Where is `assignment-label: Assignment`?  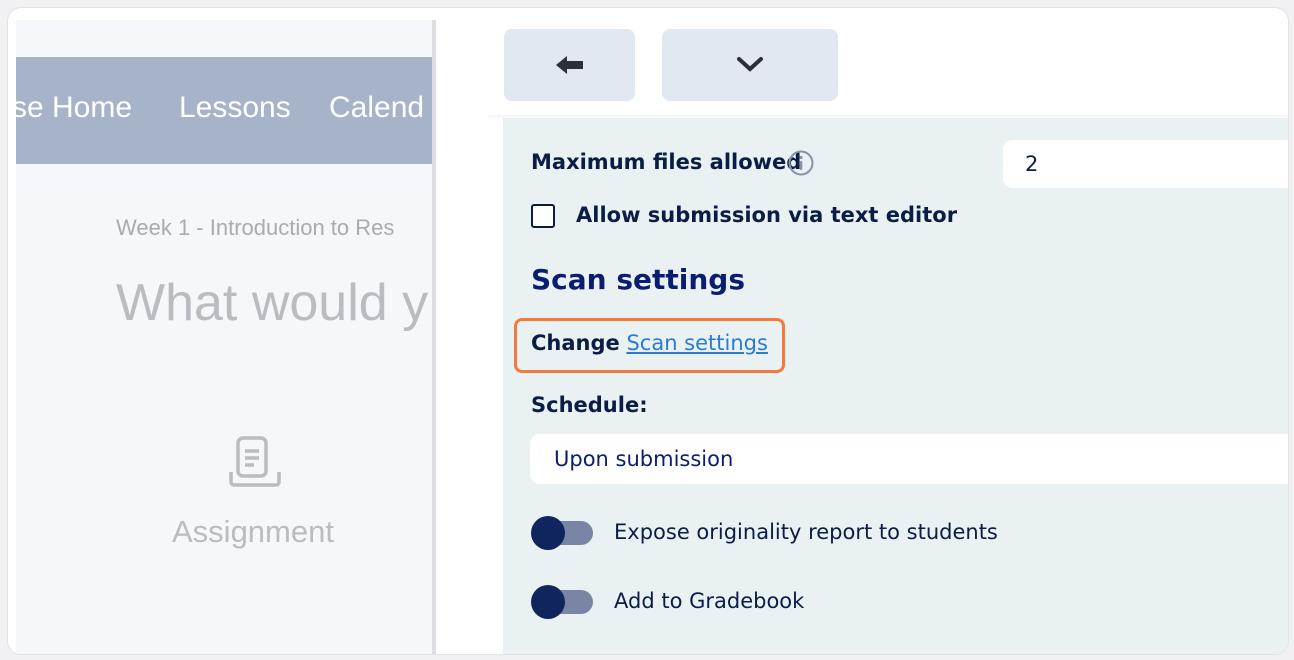 assignment-label: Assignment is located at coordinates (253, 532).